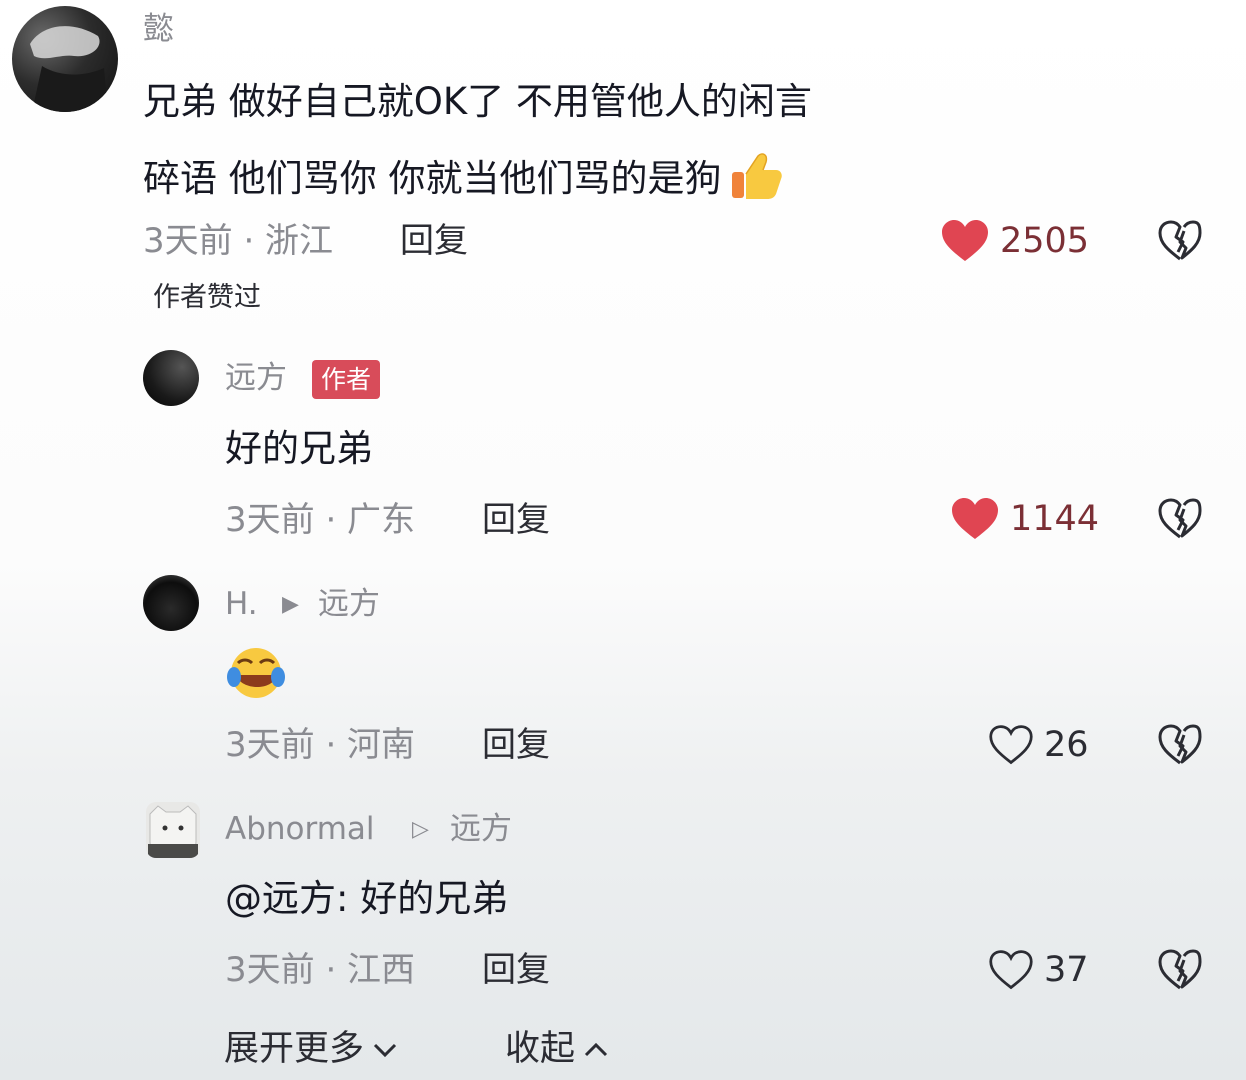  What do you see at coordinates (1066, 969) in the screenshot?
I see `like-count: 37` at bounding box center [1066, 969].